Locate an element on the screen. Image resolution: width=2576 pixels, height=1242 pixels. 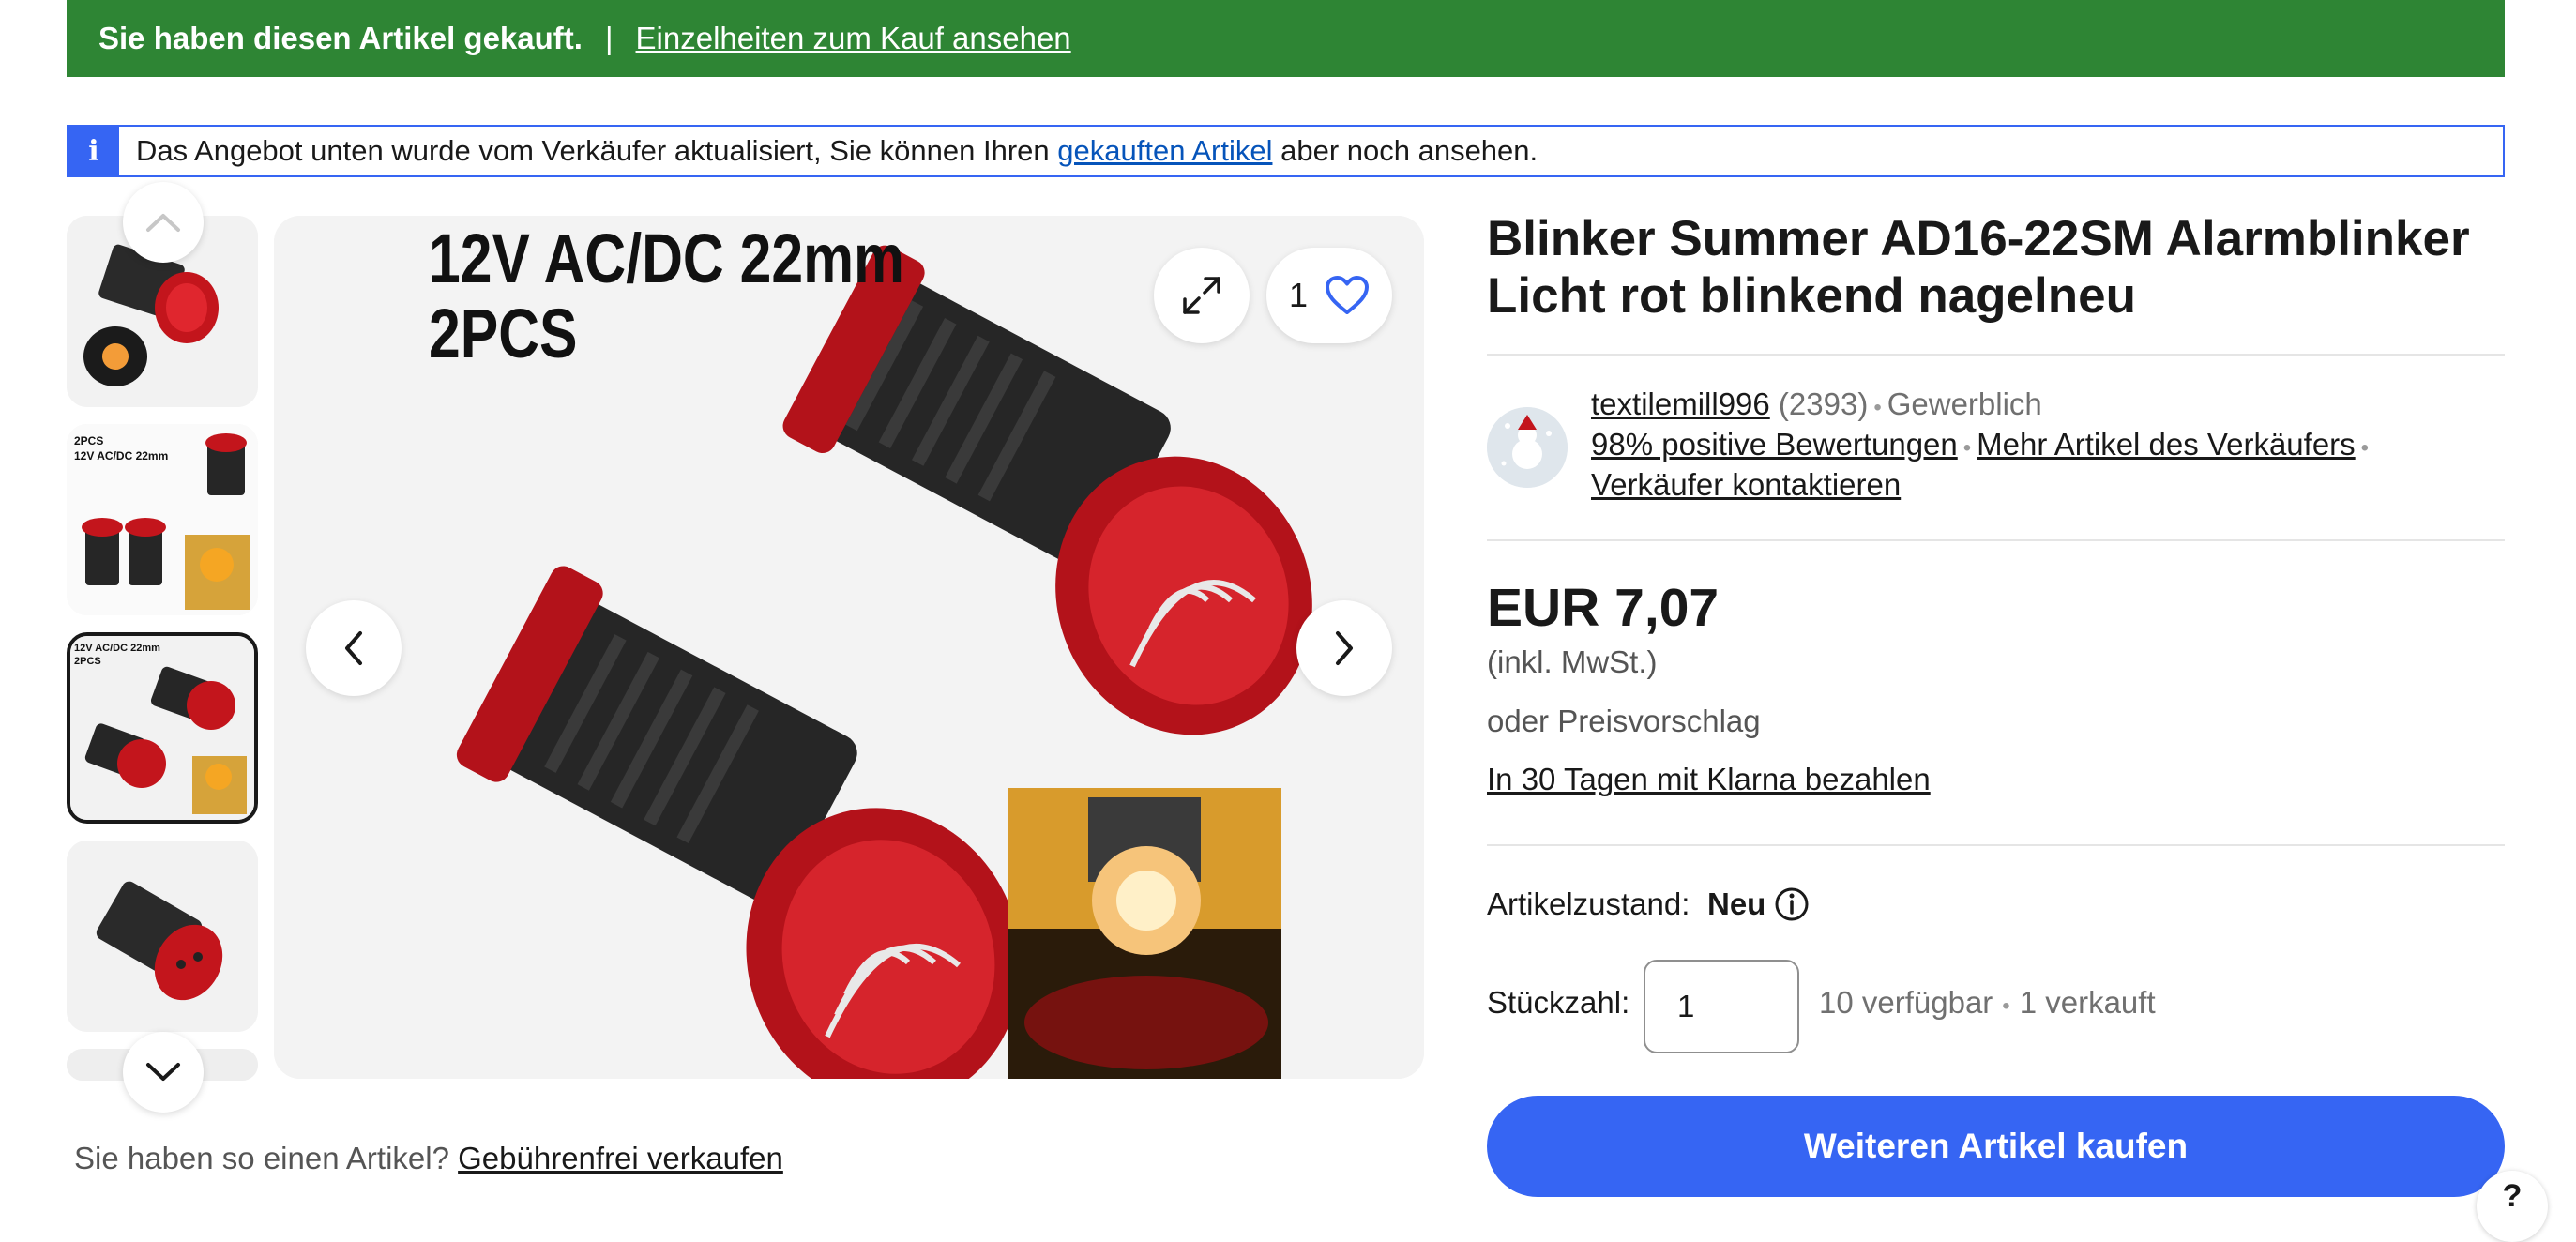
image-text-line1: 12V AC/DC 22mm is located at coordinates (666, 259).